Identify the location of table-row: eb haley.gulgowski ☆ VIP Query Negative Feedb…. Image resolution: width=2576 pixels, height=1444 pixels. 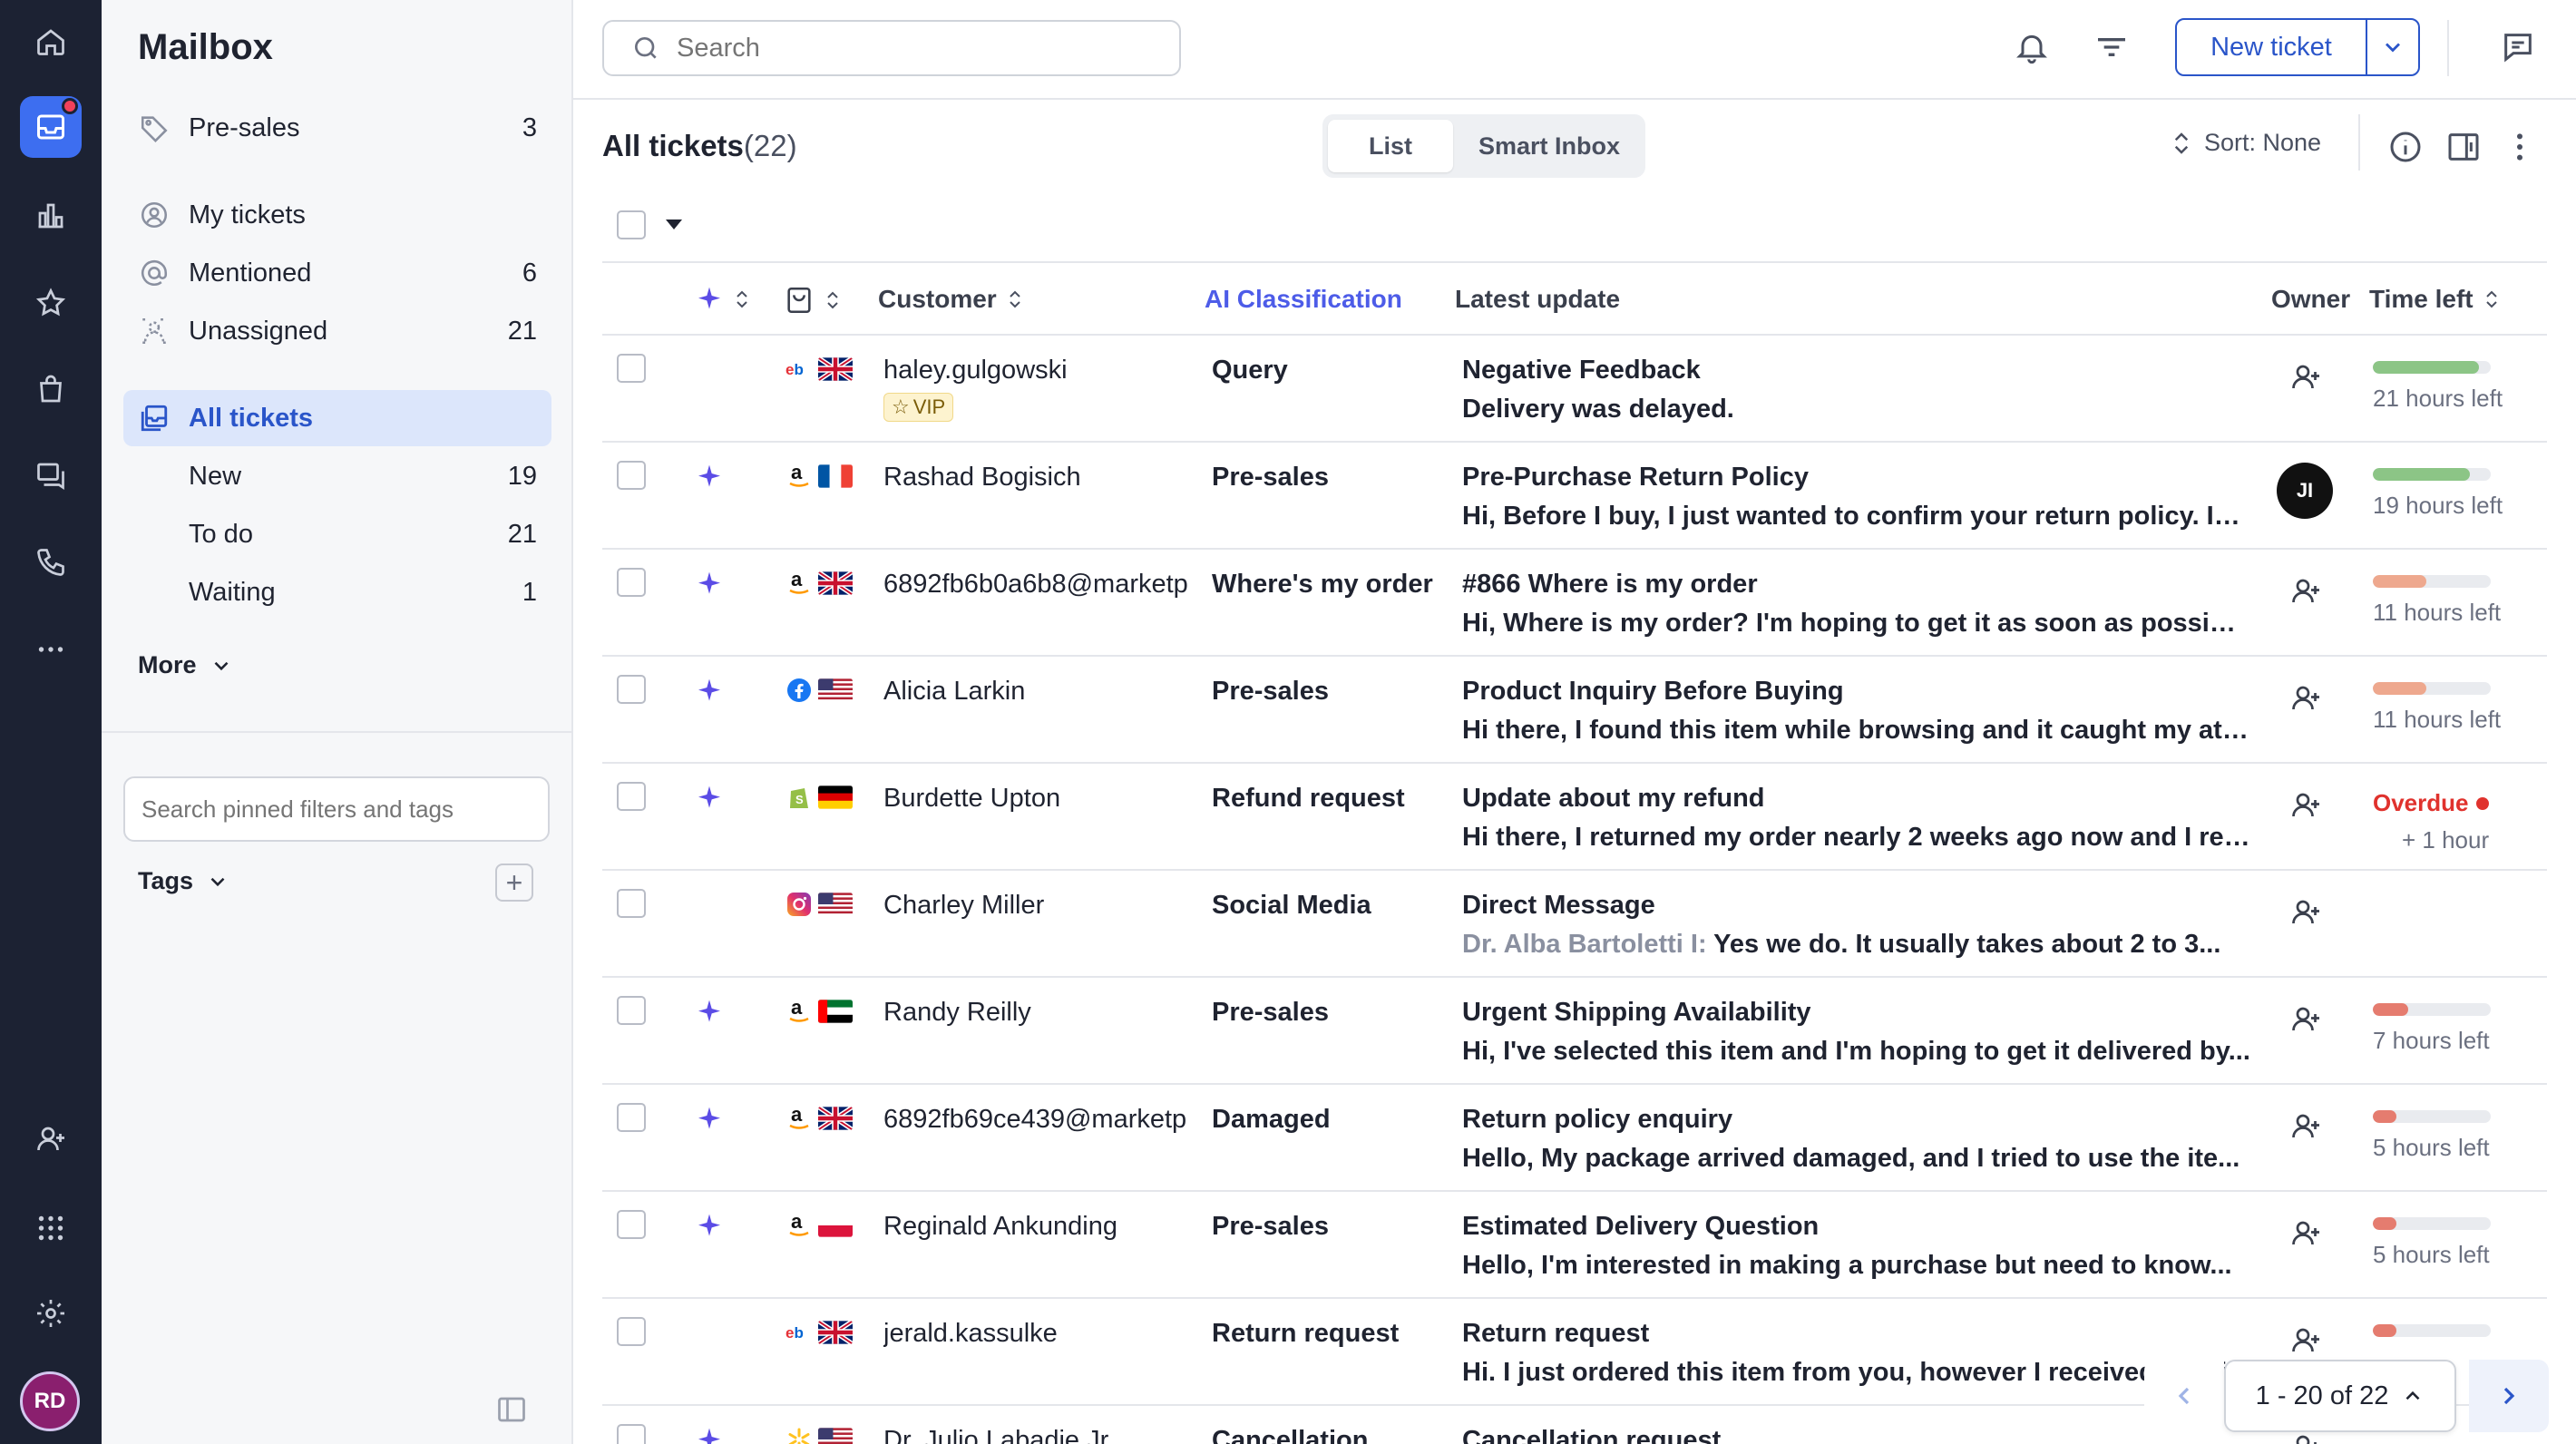
(1574, 389).